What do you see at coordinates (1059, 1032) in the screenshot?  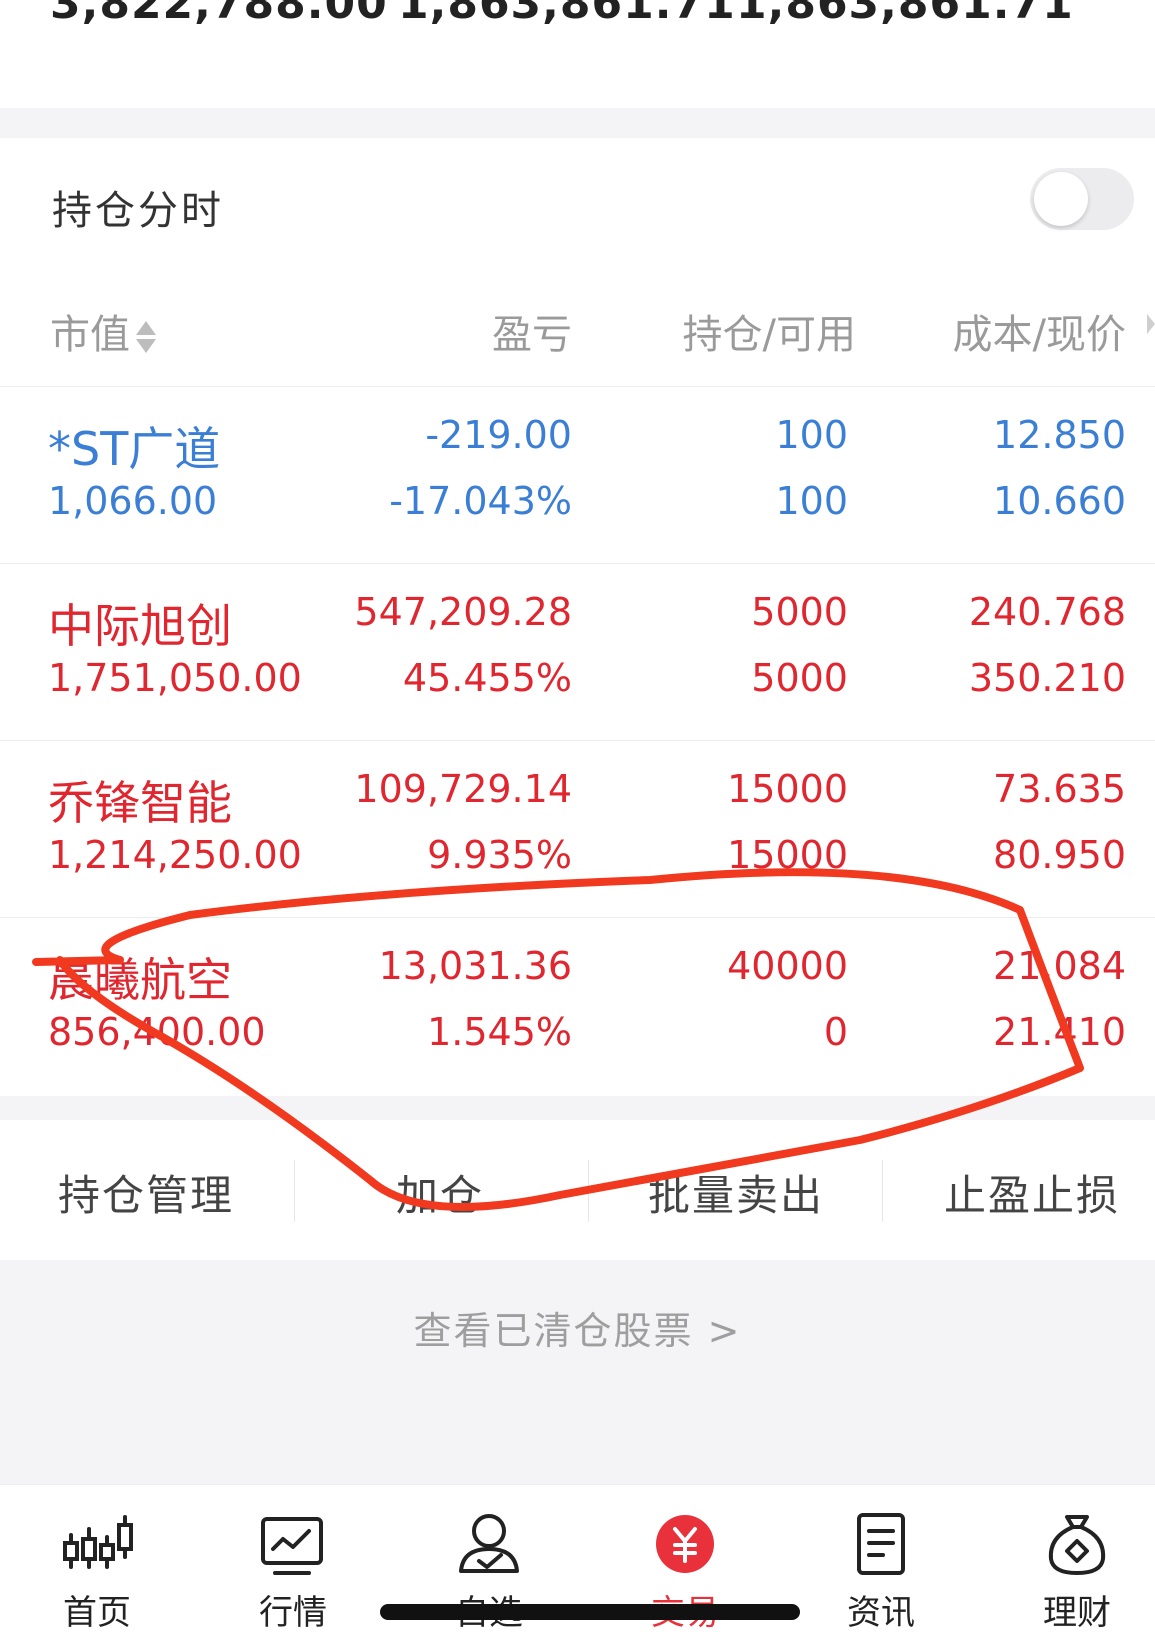 I see `stock-price: 21.410` at bounding box center [1059, 1032].